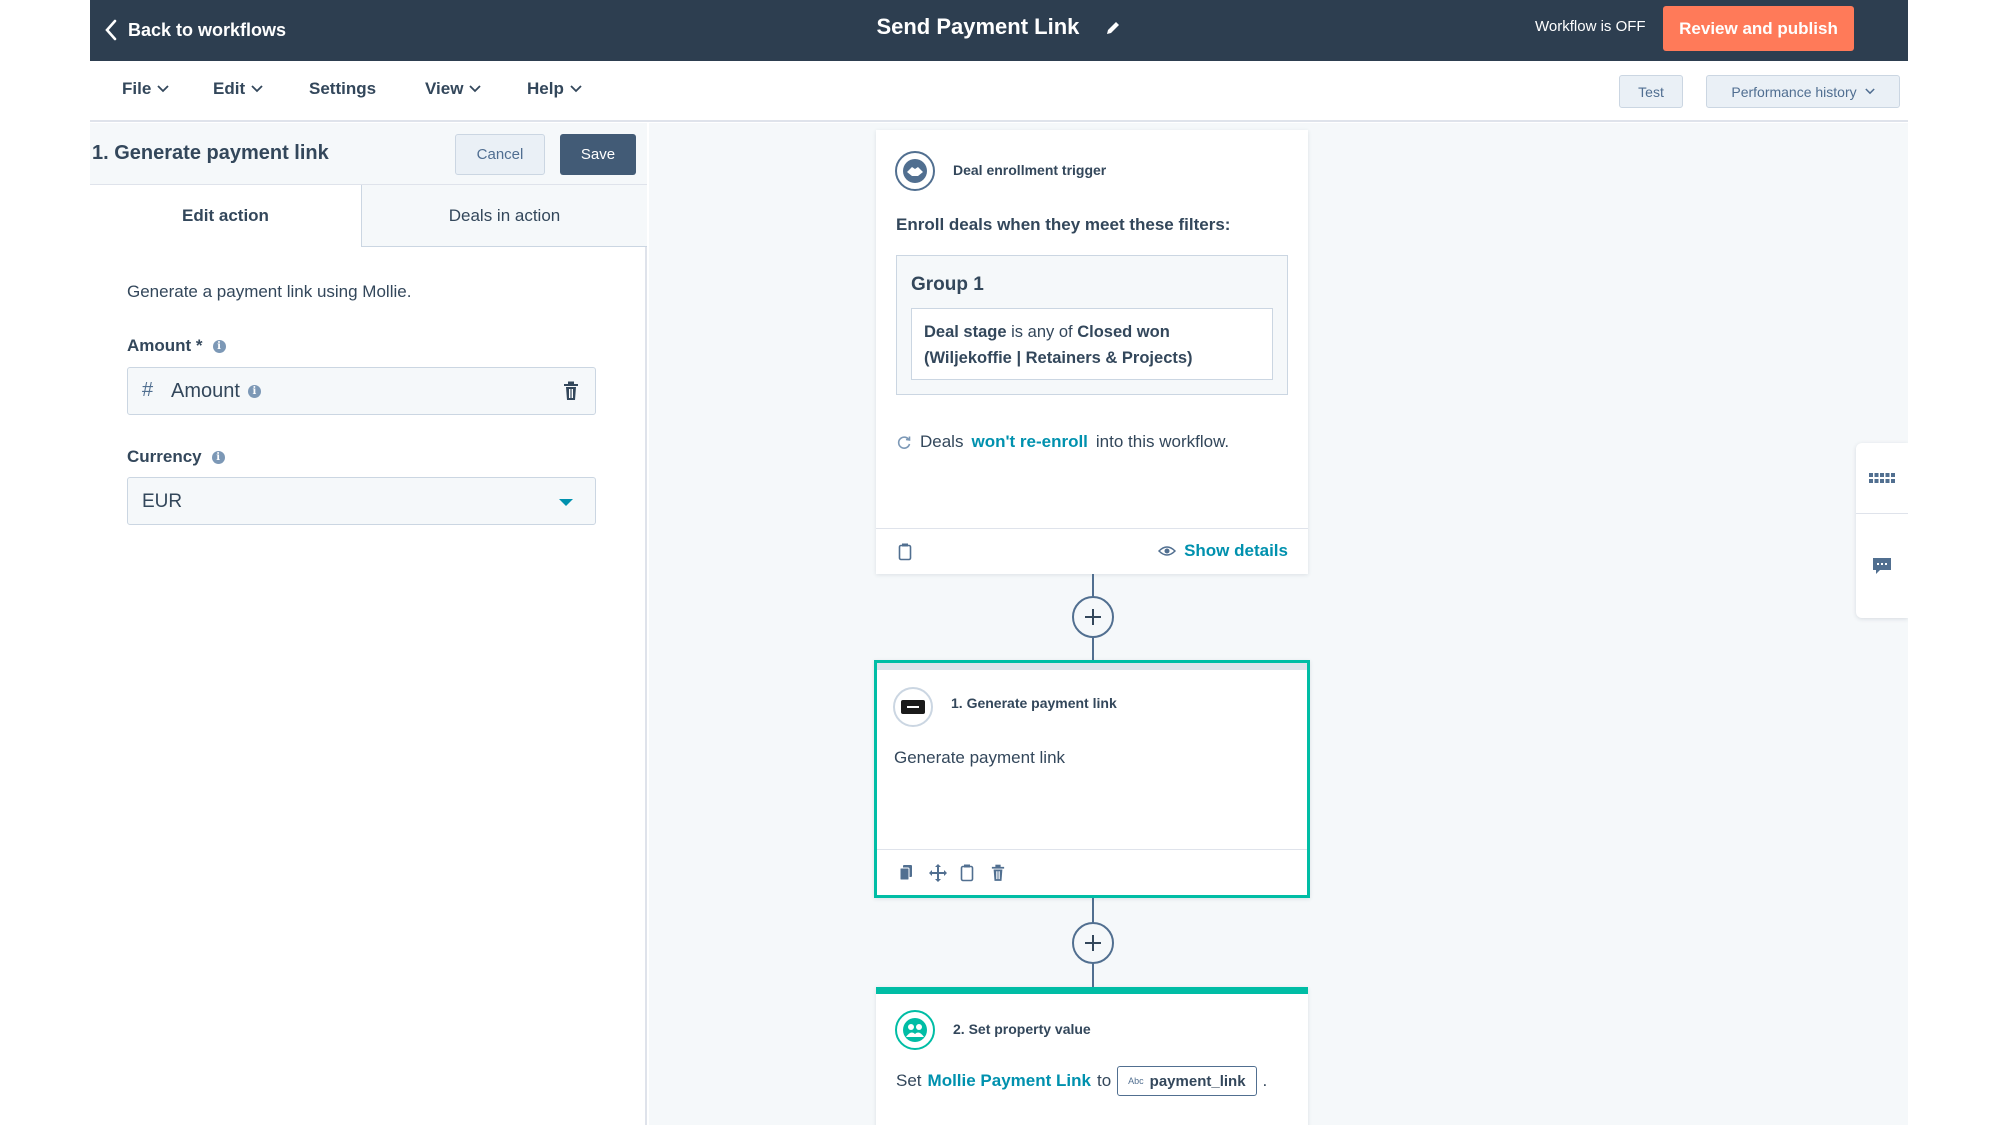 The image size is (2000, 1125). I want to click on menu-help-label: Help, so click(545, 88).